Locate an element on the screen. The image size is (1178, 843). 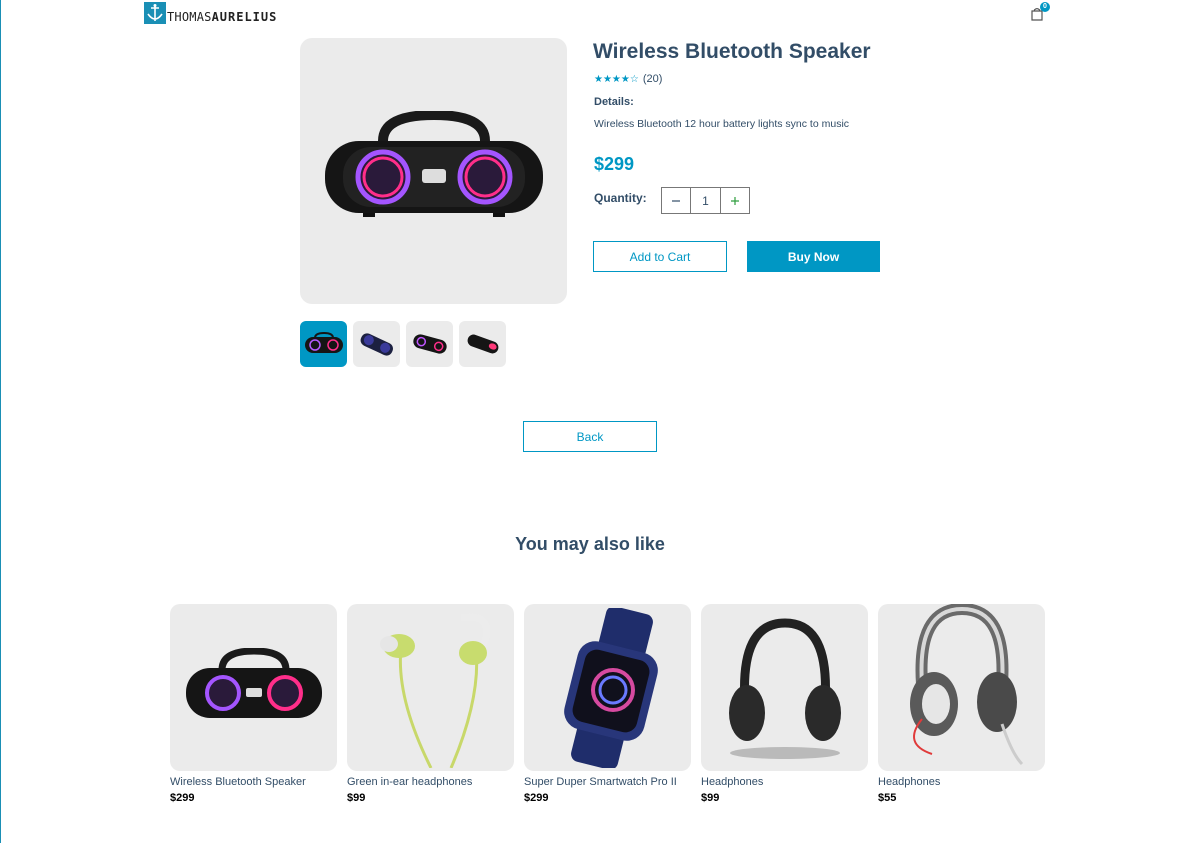
product-rating: ★★★★☆ (20) is located at coordinates (628, 79).